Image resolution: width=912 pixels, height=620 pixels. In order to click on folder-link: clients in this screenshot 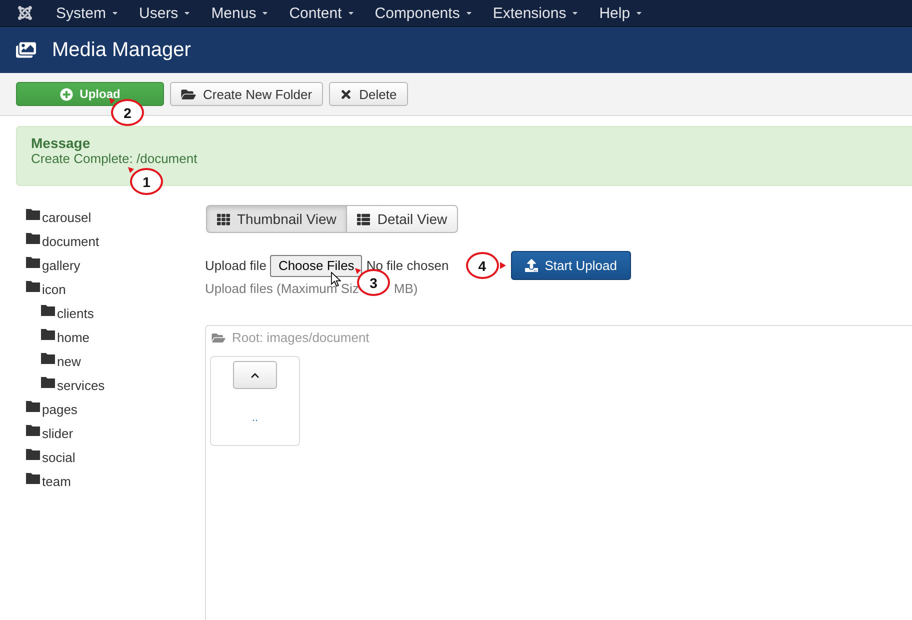, I will do `click(67, 314)`.